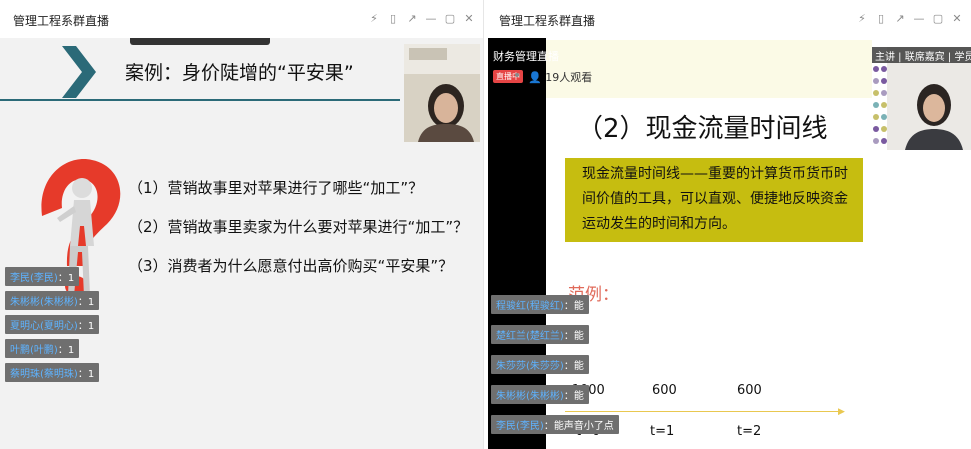  Describe the element at coordinates (749, 390) in the screenshot. I see `cashflow-value-2: 600` at that location.